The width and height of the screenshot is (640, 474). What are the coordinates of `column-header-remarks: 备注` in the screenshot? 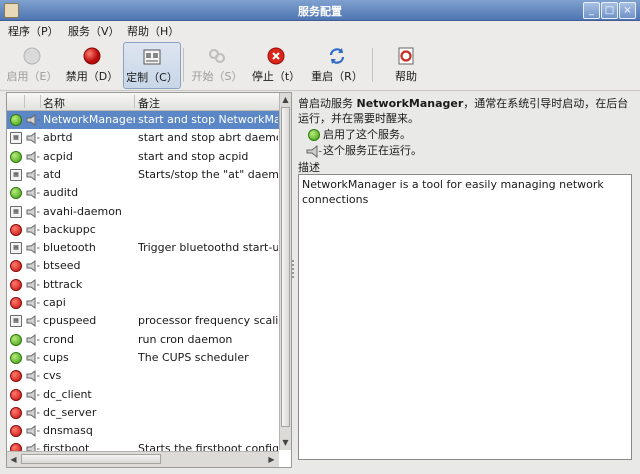 It's located at (149, 103).